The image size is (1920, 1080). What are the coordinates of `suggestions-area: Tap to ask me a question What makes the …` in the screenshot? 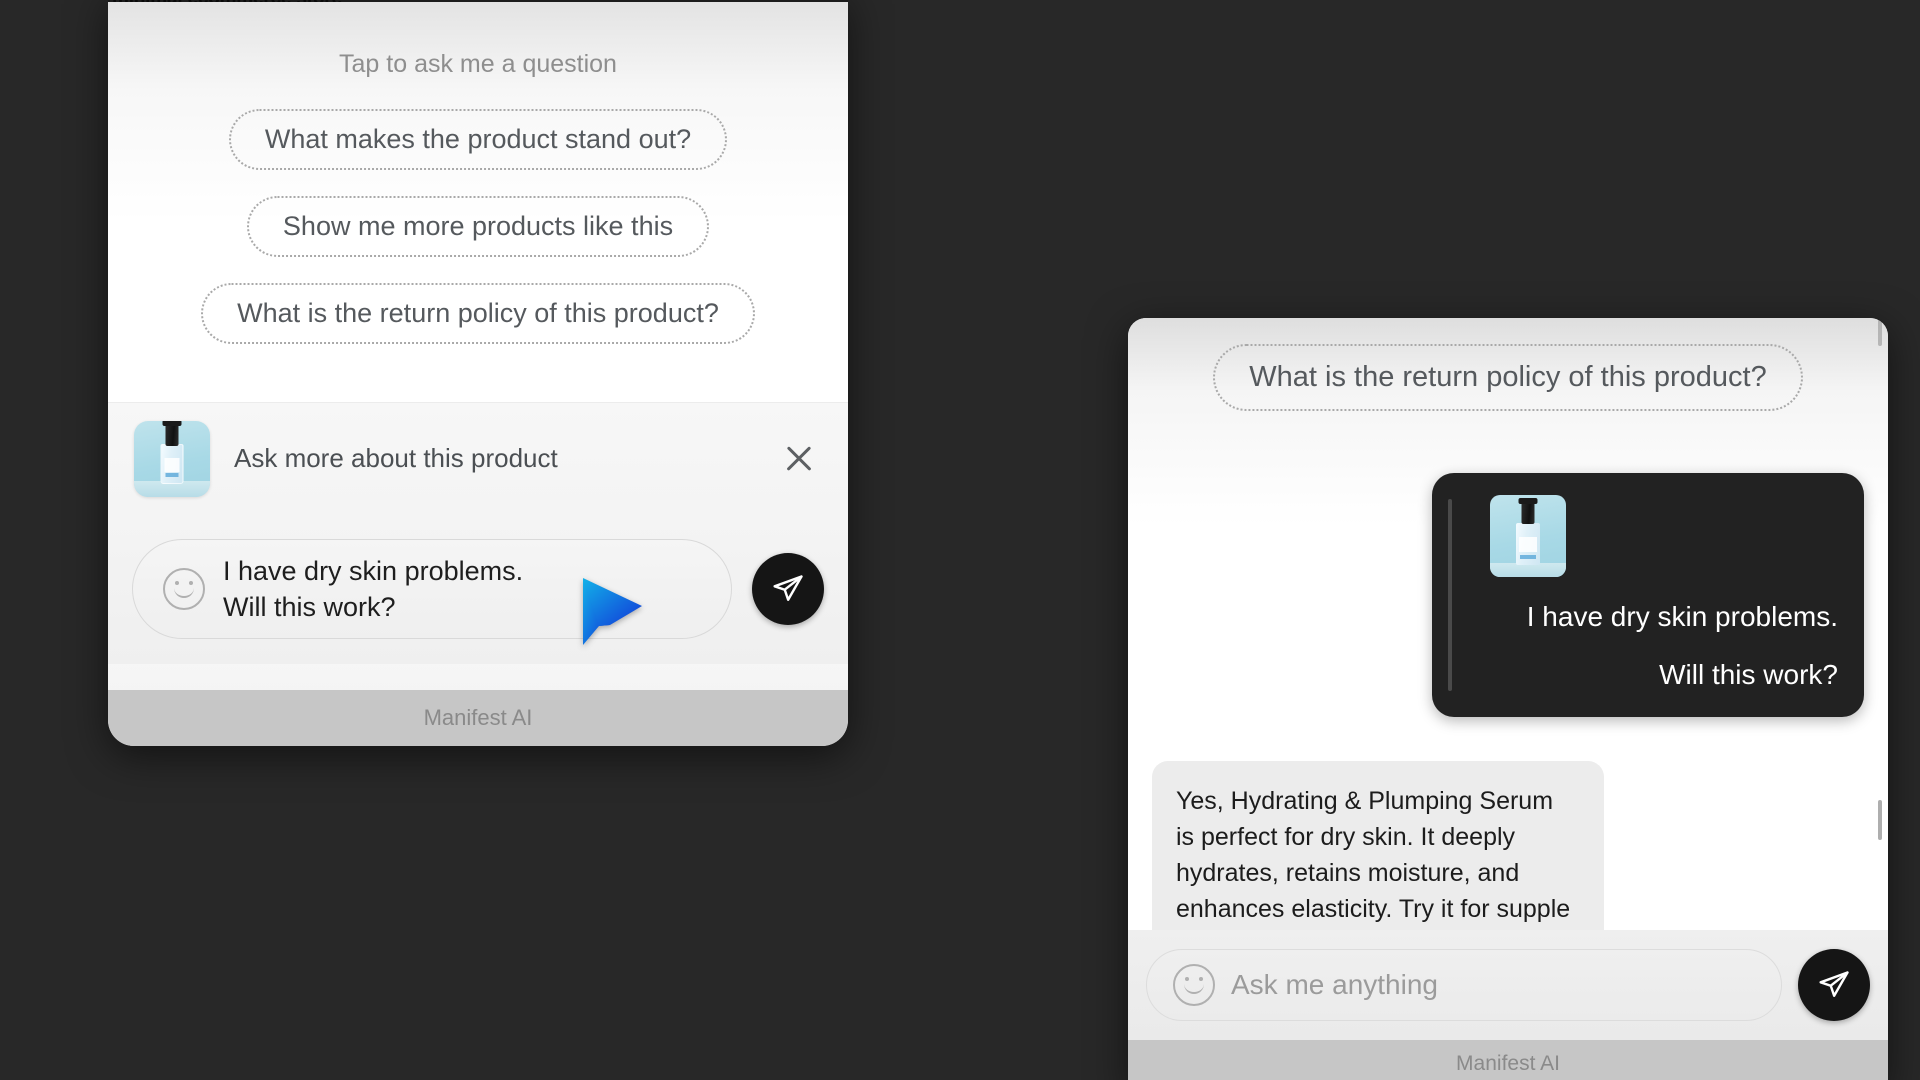 It's located at (478, 202).